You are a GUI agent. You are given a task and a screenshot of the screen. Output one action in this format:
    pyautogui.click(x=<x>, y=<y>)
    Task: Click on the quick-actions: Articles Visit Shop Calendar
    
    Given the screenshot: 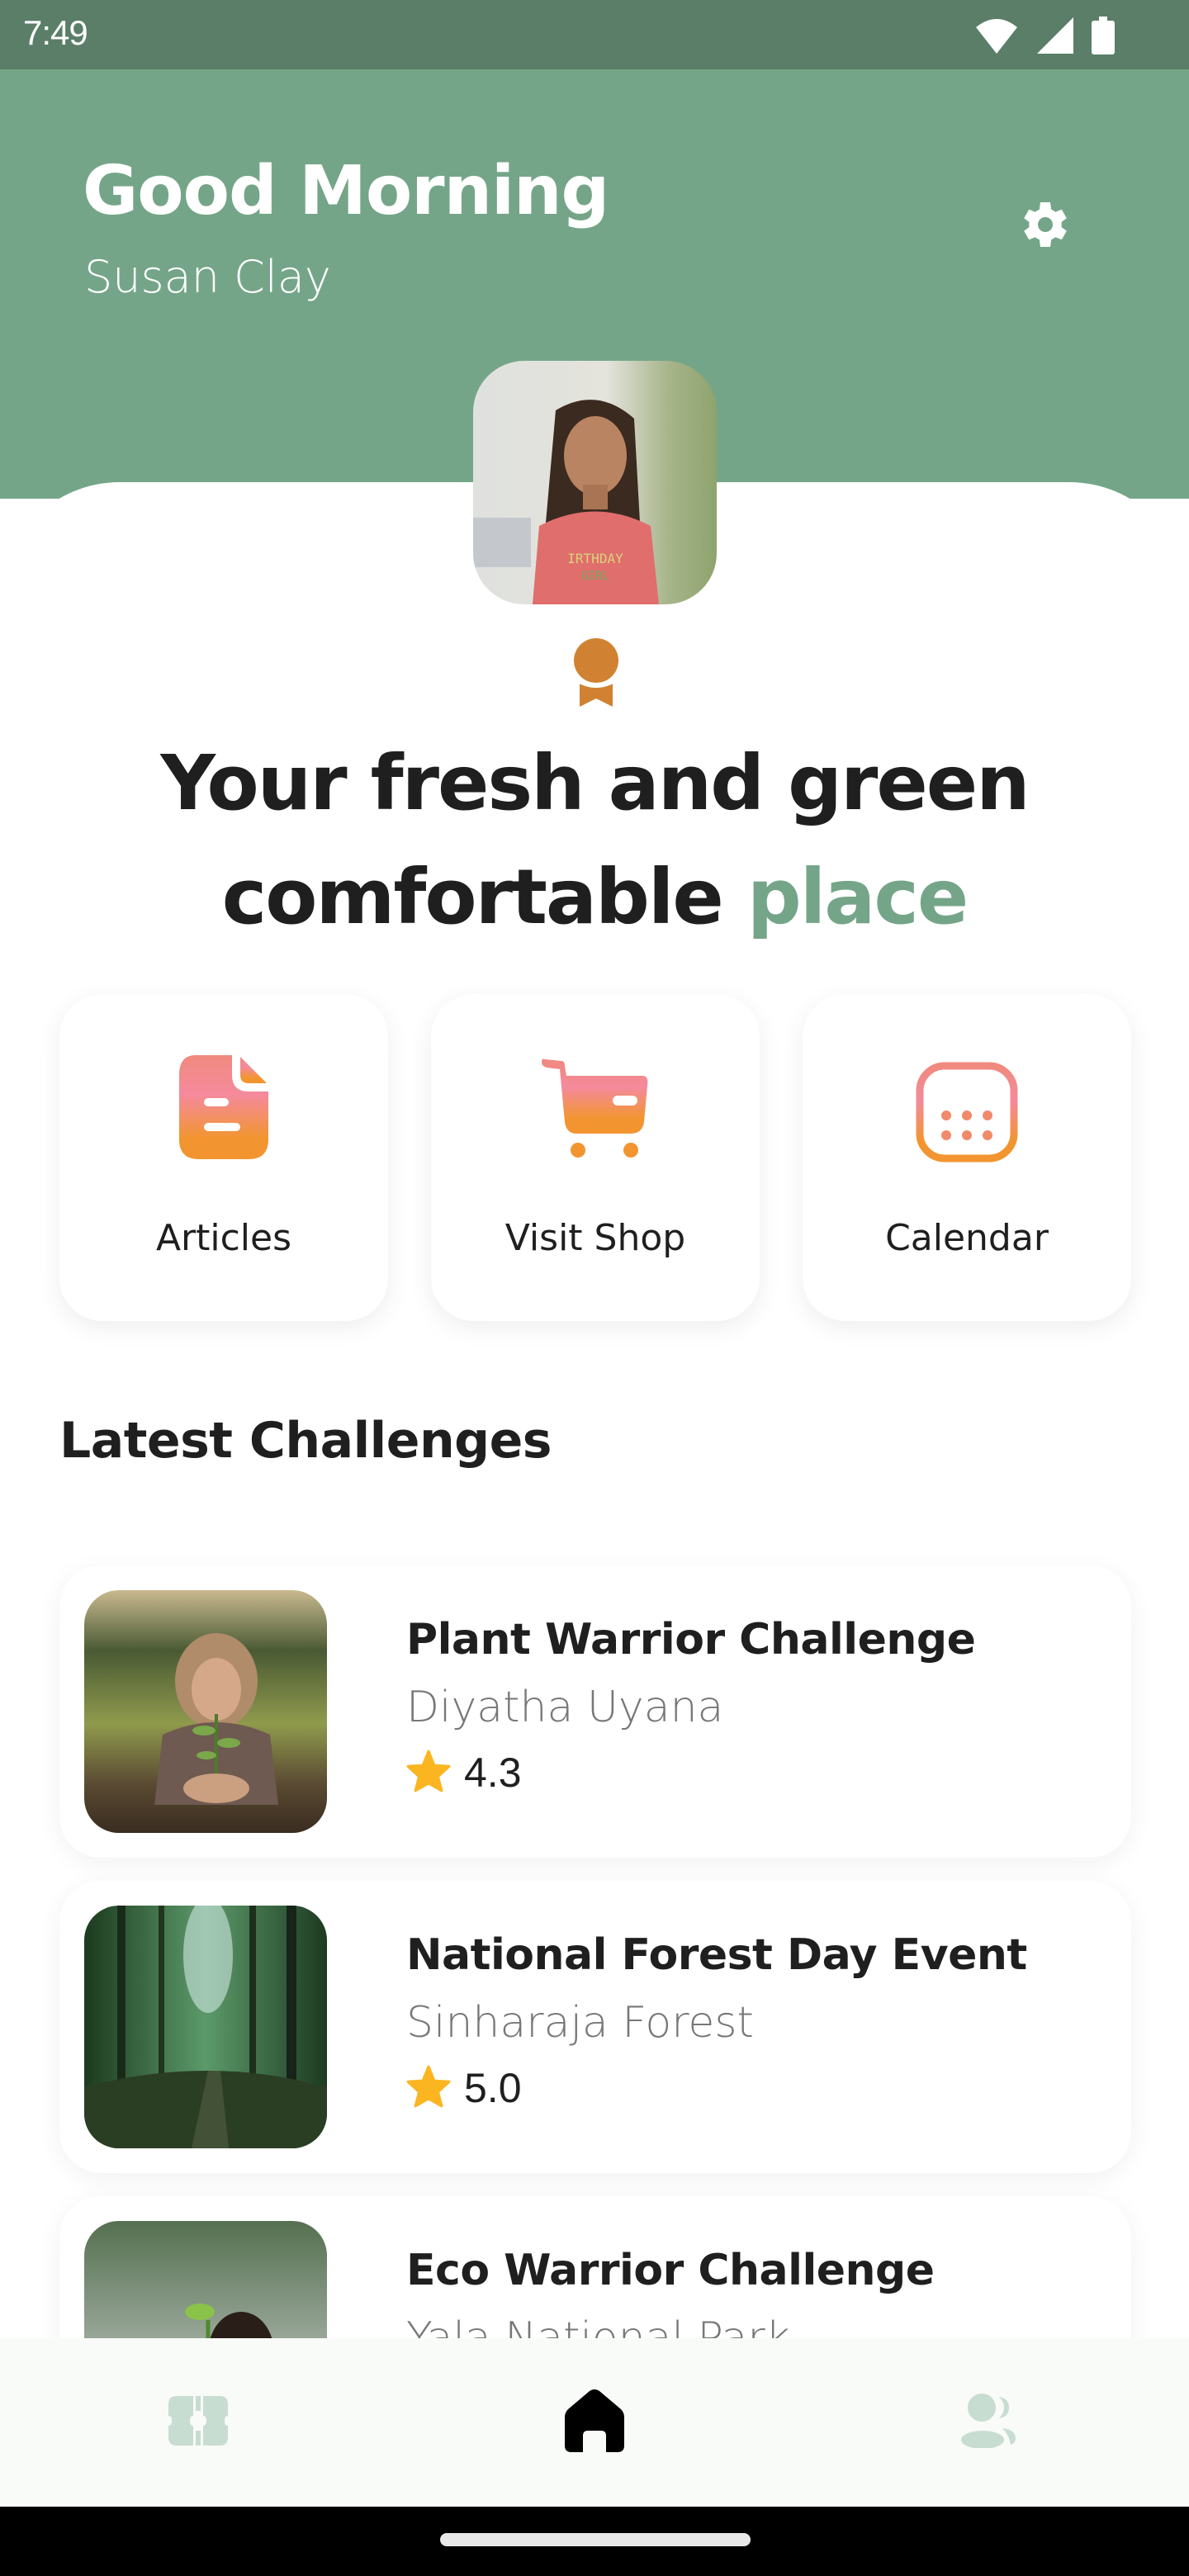 What is the action you would take?
    pyautogui.click(x=595, y=1157)
    